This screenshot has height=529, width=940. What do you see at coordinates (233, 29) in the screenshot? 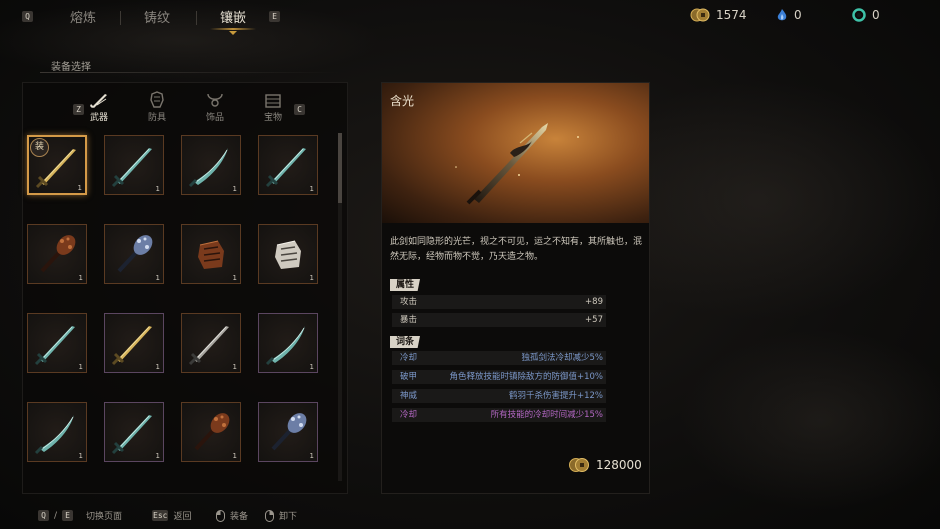
I see `active-tab-underline` at bounding box center [233, 29].